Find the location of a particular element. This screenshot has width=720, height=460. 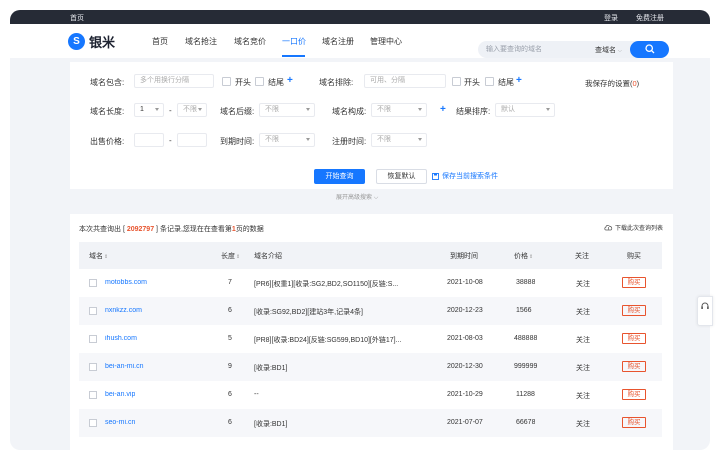

domain-link: bei-an-mi.cn is located at coordinates (124, 366).